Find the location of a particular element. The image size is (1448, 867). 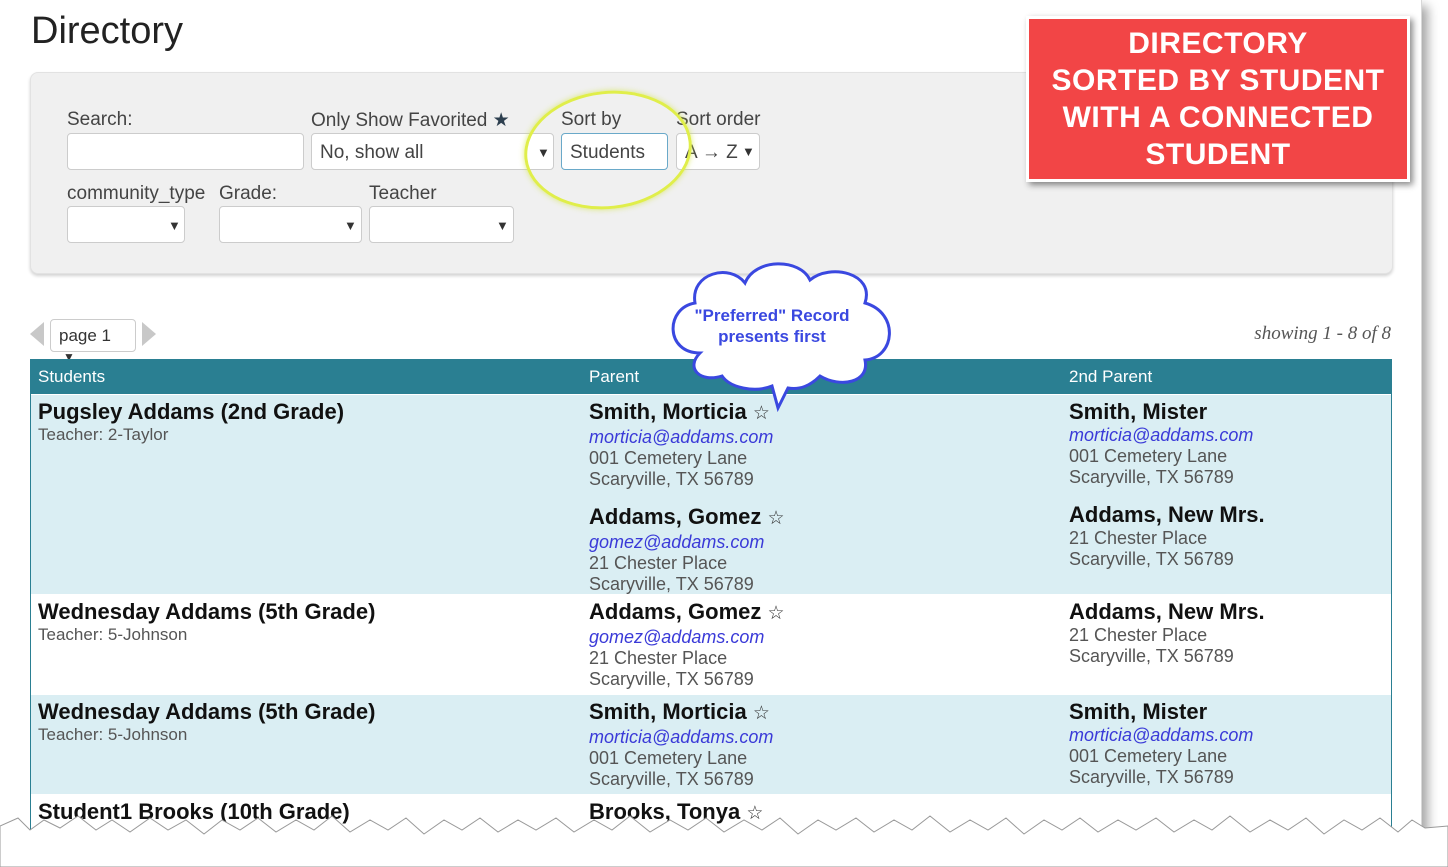

page-select-value: page 1 is located at coordinates (85, 335).